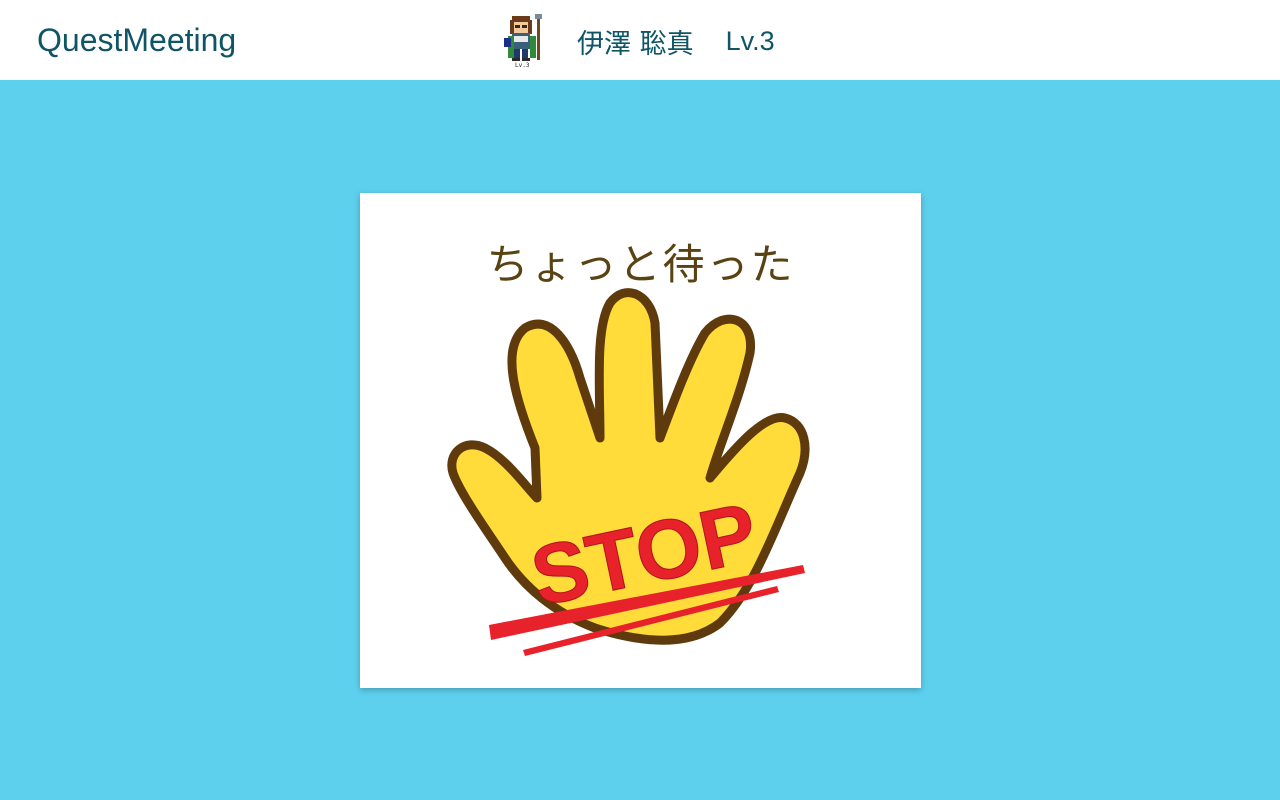 This screenshot has height=800, width=1280. What do you see at coordinates (522, 65) in the screenshot?
I see `avatar-level-label: Lv.3` at bounding box center [522, 65].